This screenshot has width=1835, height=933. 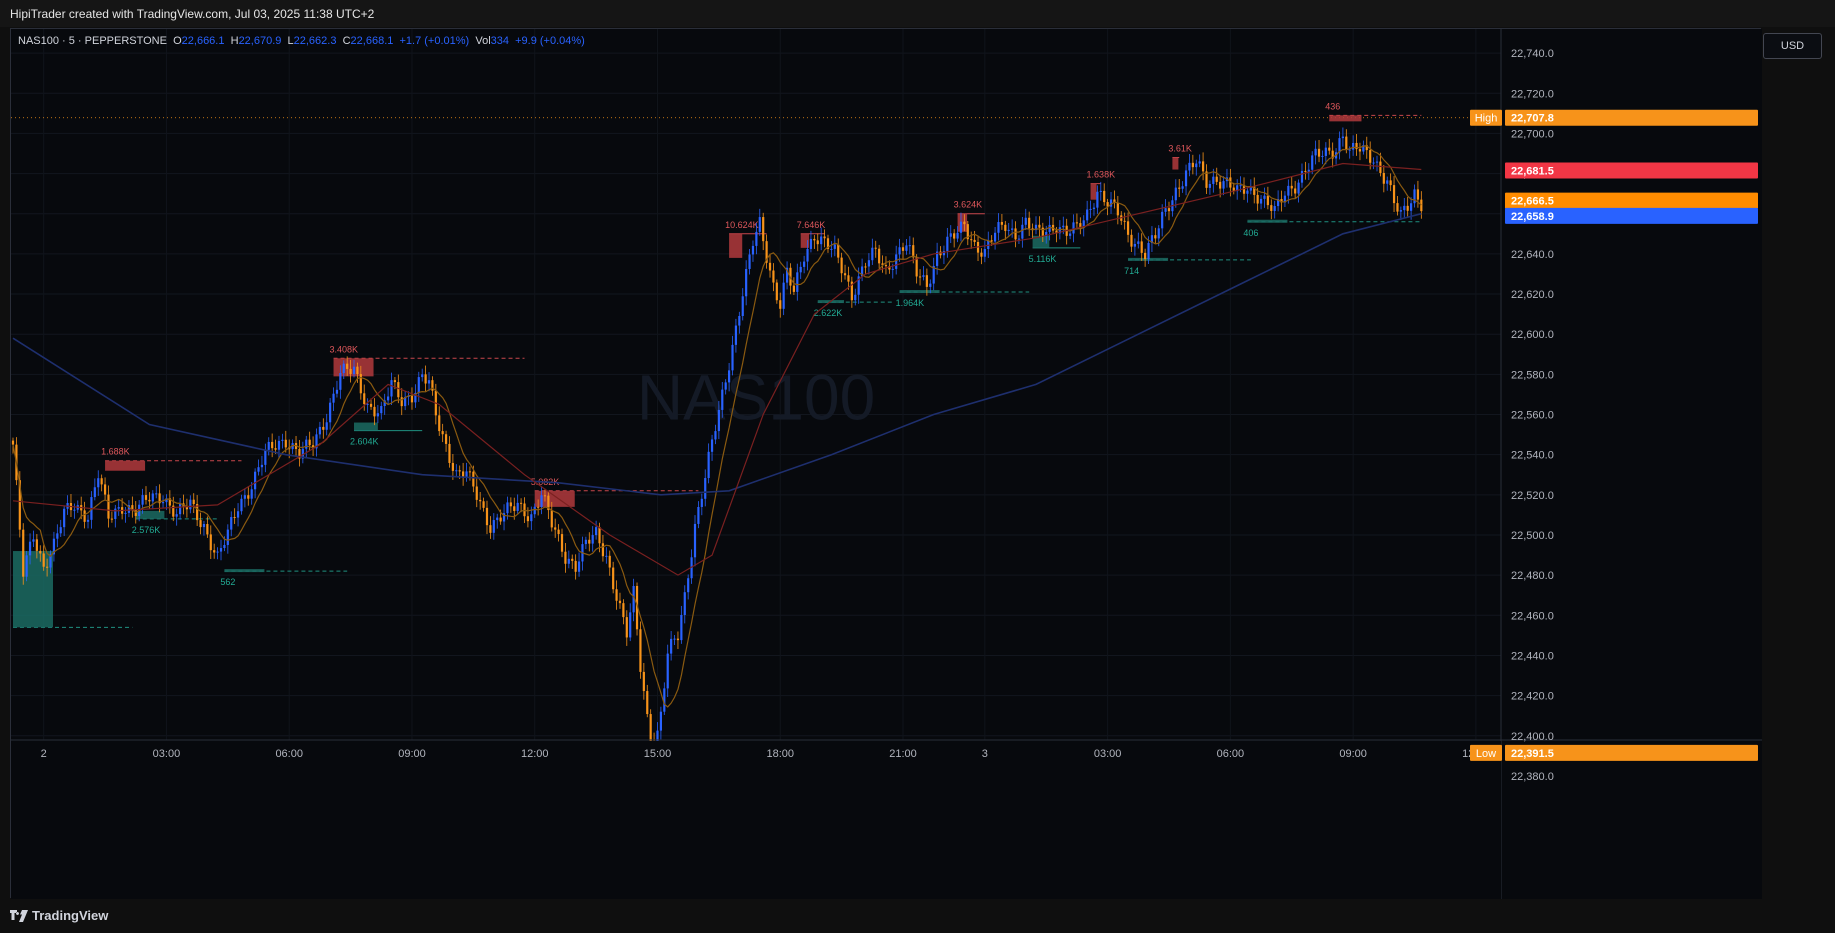 I want to click on high-price-value: 22,707.8, so click(x=1532, y=119).